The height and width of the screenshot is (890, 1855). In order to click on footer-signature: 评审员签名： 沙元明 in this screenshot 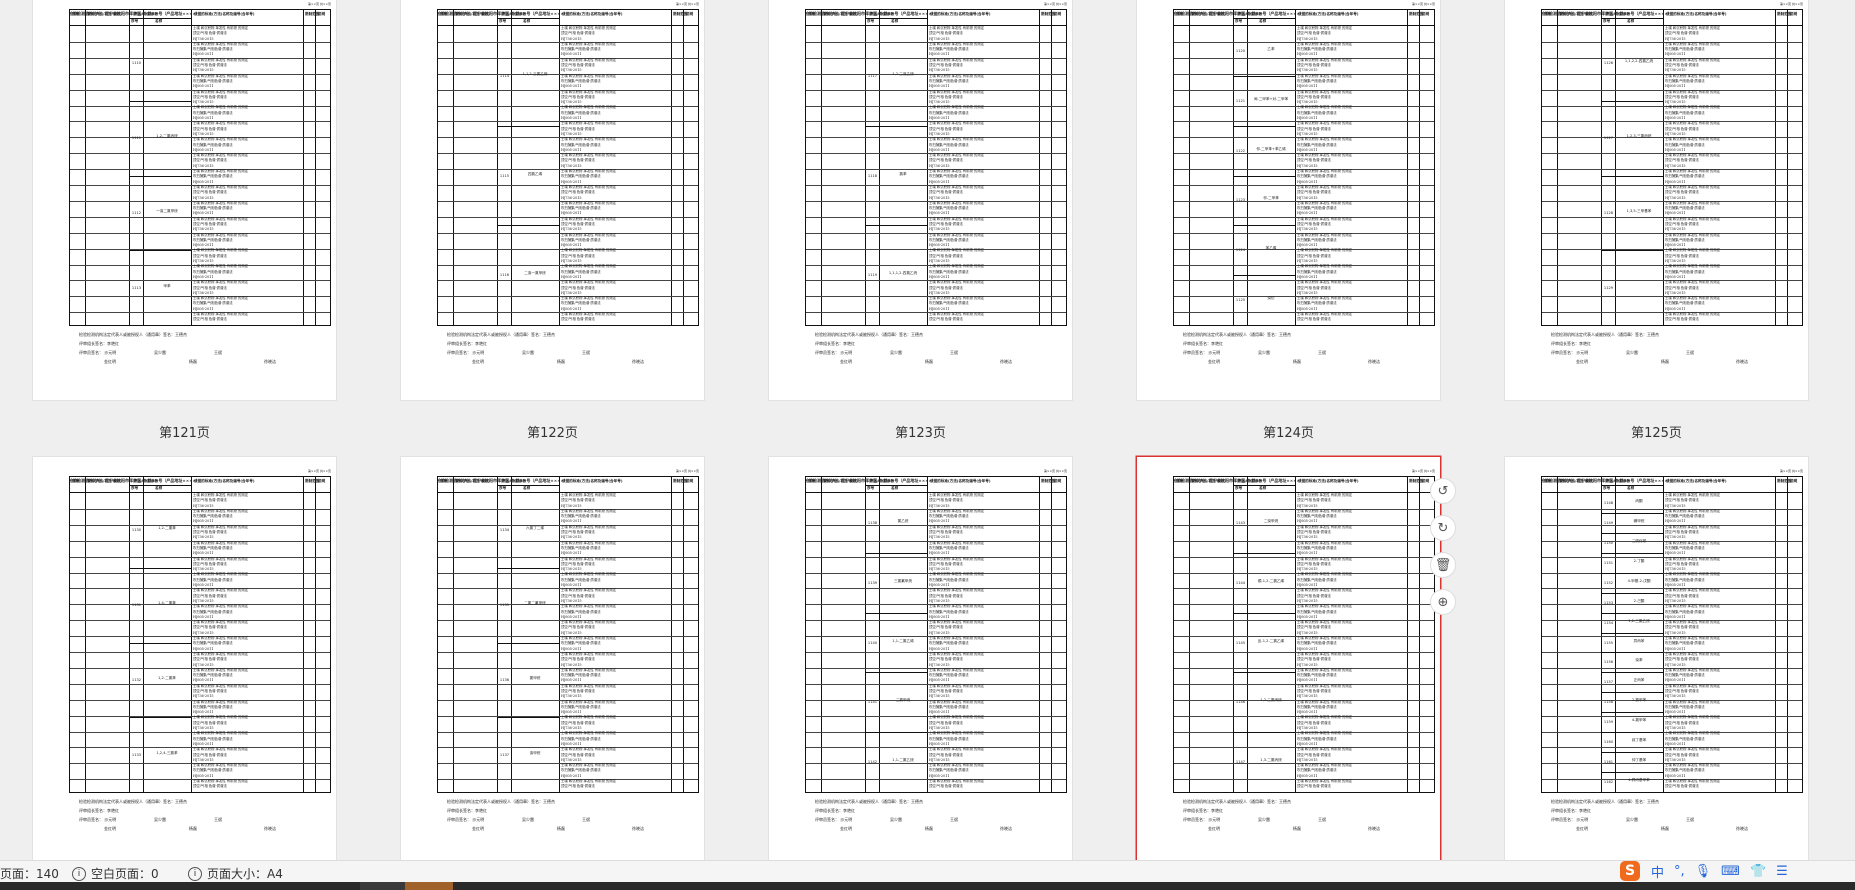, I will do `click(834, 819)`.